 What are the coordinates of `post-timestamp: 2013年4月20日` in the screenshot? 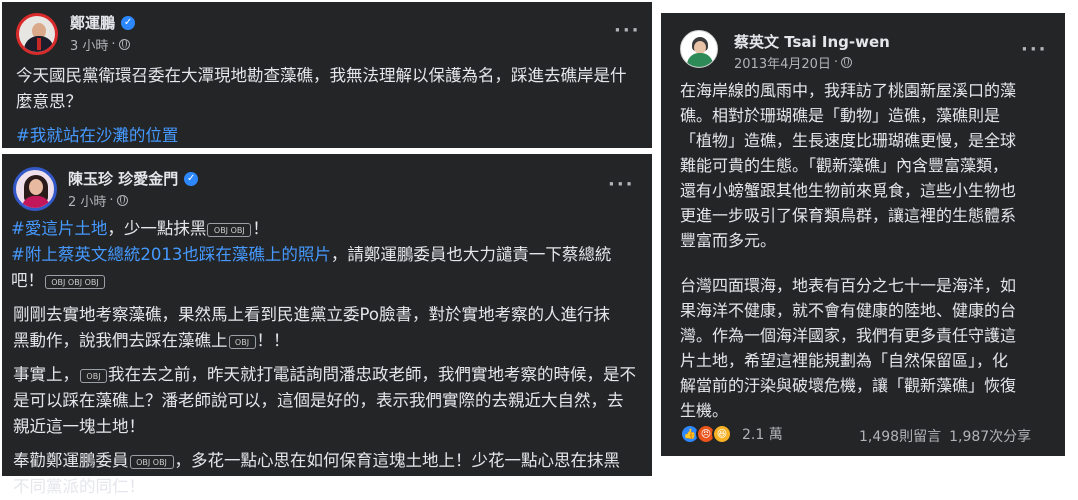 It's located at (782, 62).